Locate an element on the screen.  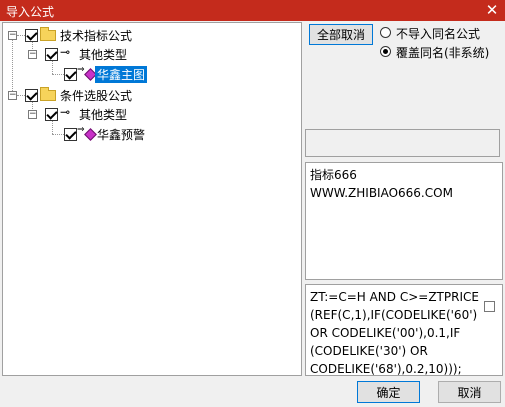
radio-overwrite is located at coordinates (385, 51).